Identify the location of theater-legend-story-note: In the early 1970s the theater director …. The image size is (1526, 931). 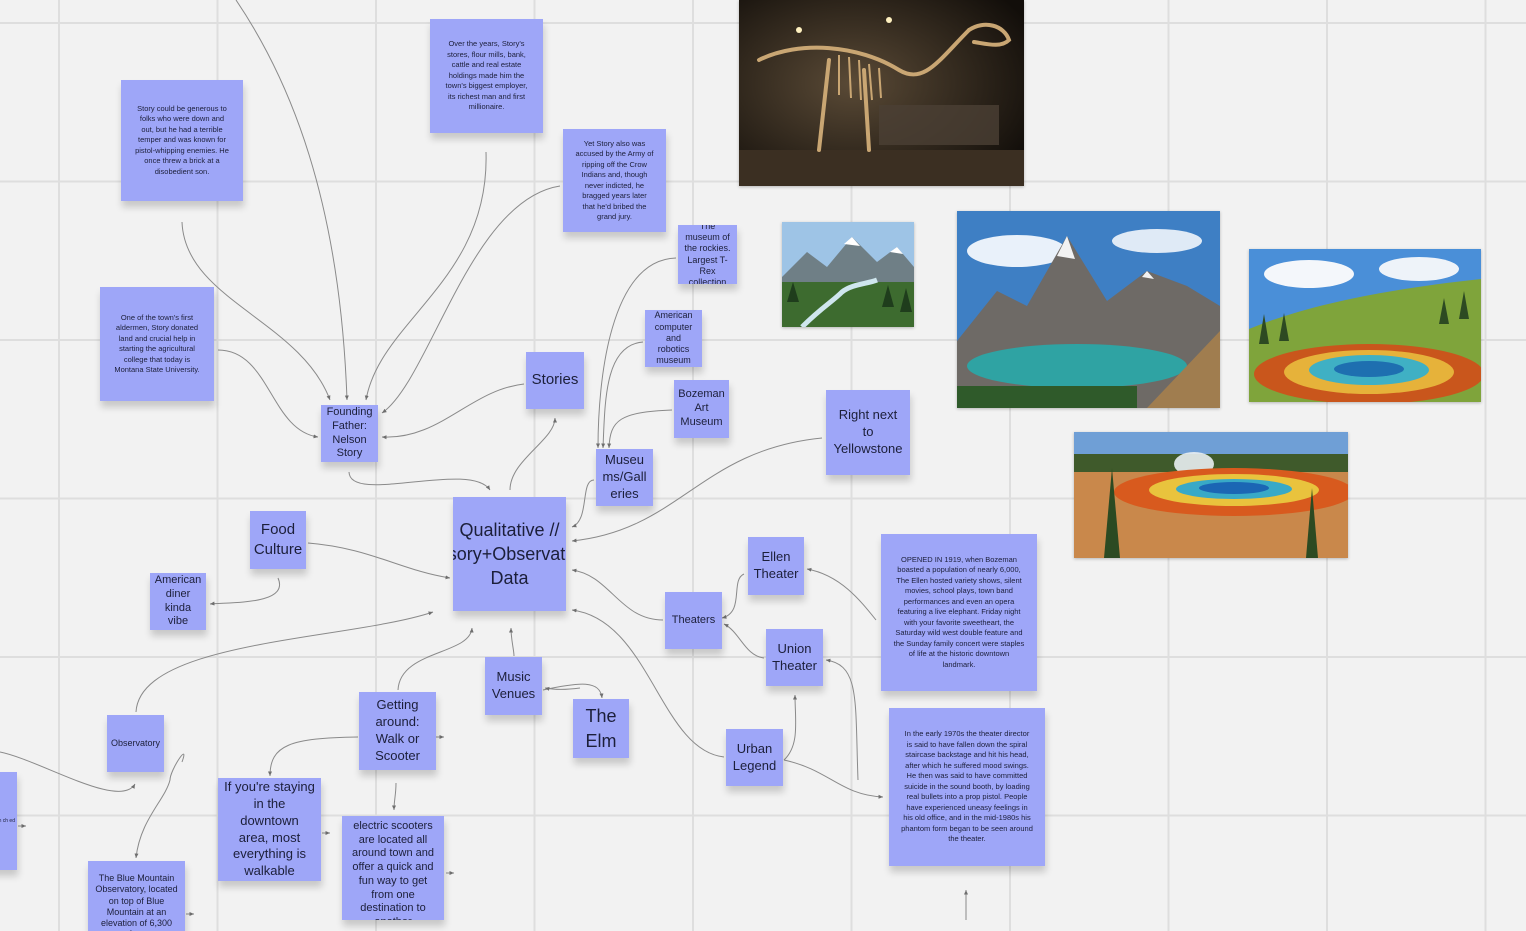
(967, 787).